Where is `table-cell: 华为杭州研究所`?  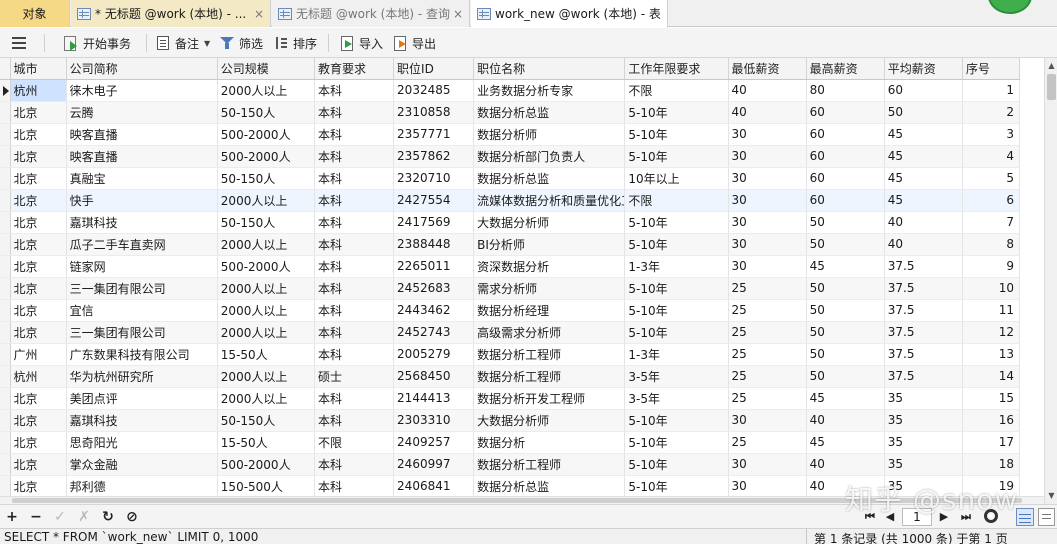
table-cell: 华为杭州研究所 is located at coordinates (142, 376).